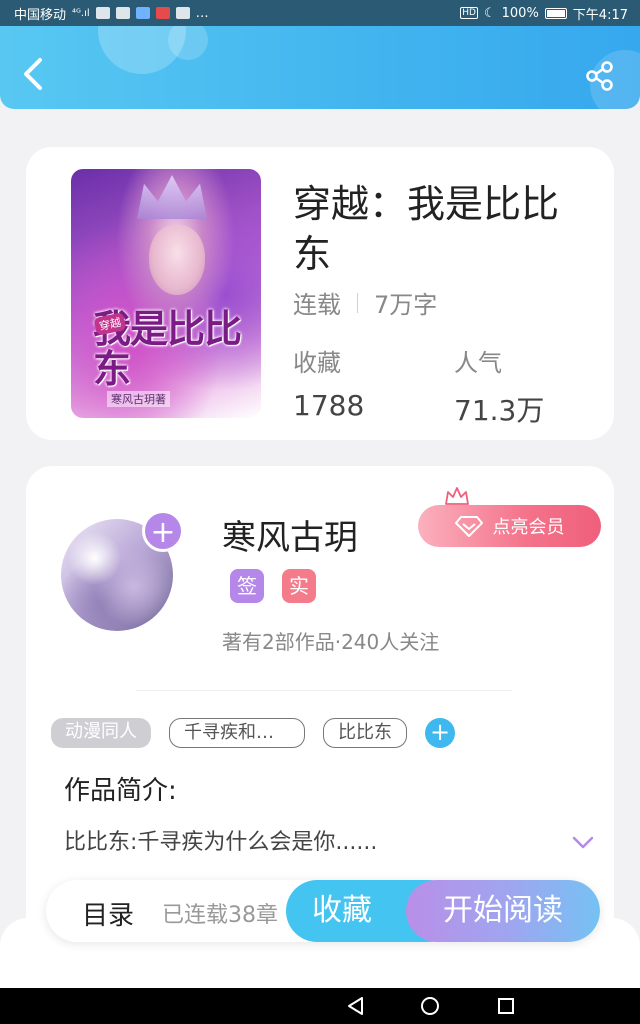 This screenshot has width=640, height=1024. What do you see at coordinates (468, 526) in the screenshot?
I see `diamond-icon` at bounding box center [468, 526].